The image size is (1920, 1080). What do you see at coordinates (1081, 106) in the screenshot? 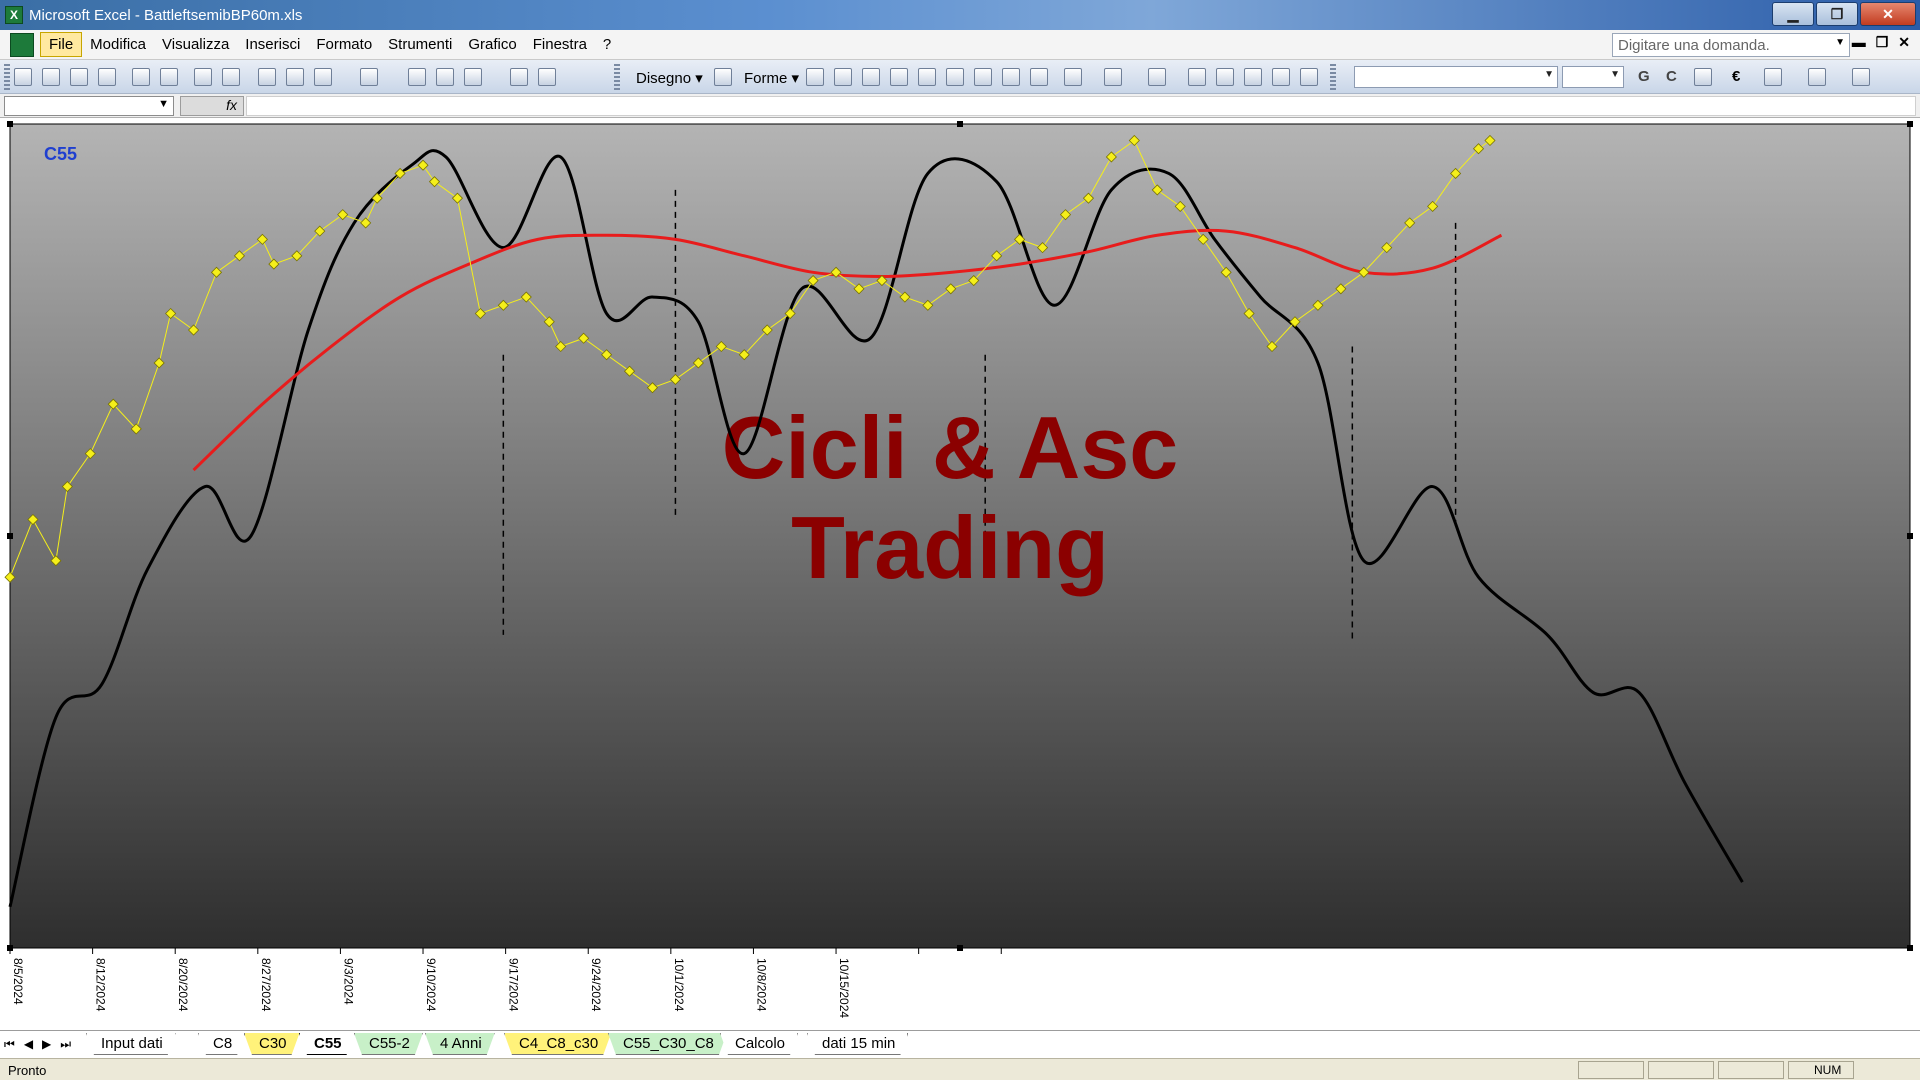
I see `formula-input` at bounding box center [1081, 106].